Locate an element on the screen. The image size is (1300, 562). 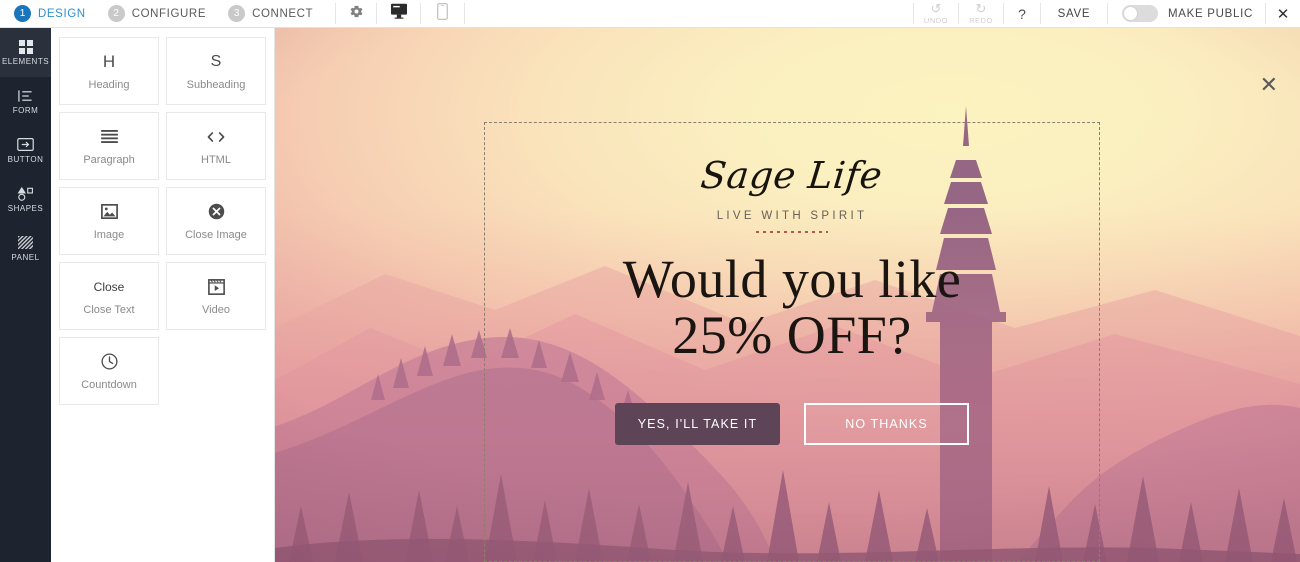
panel-icon is located at coordinates (25, 242).